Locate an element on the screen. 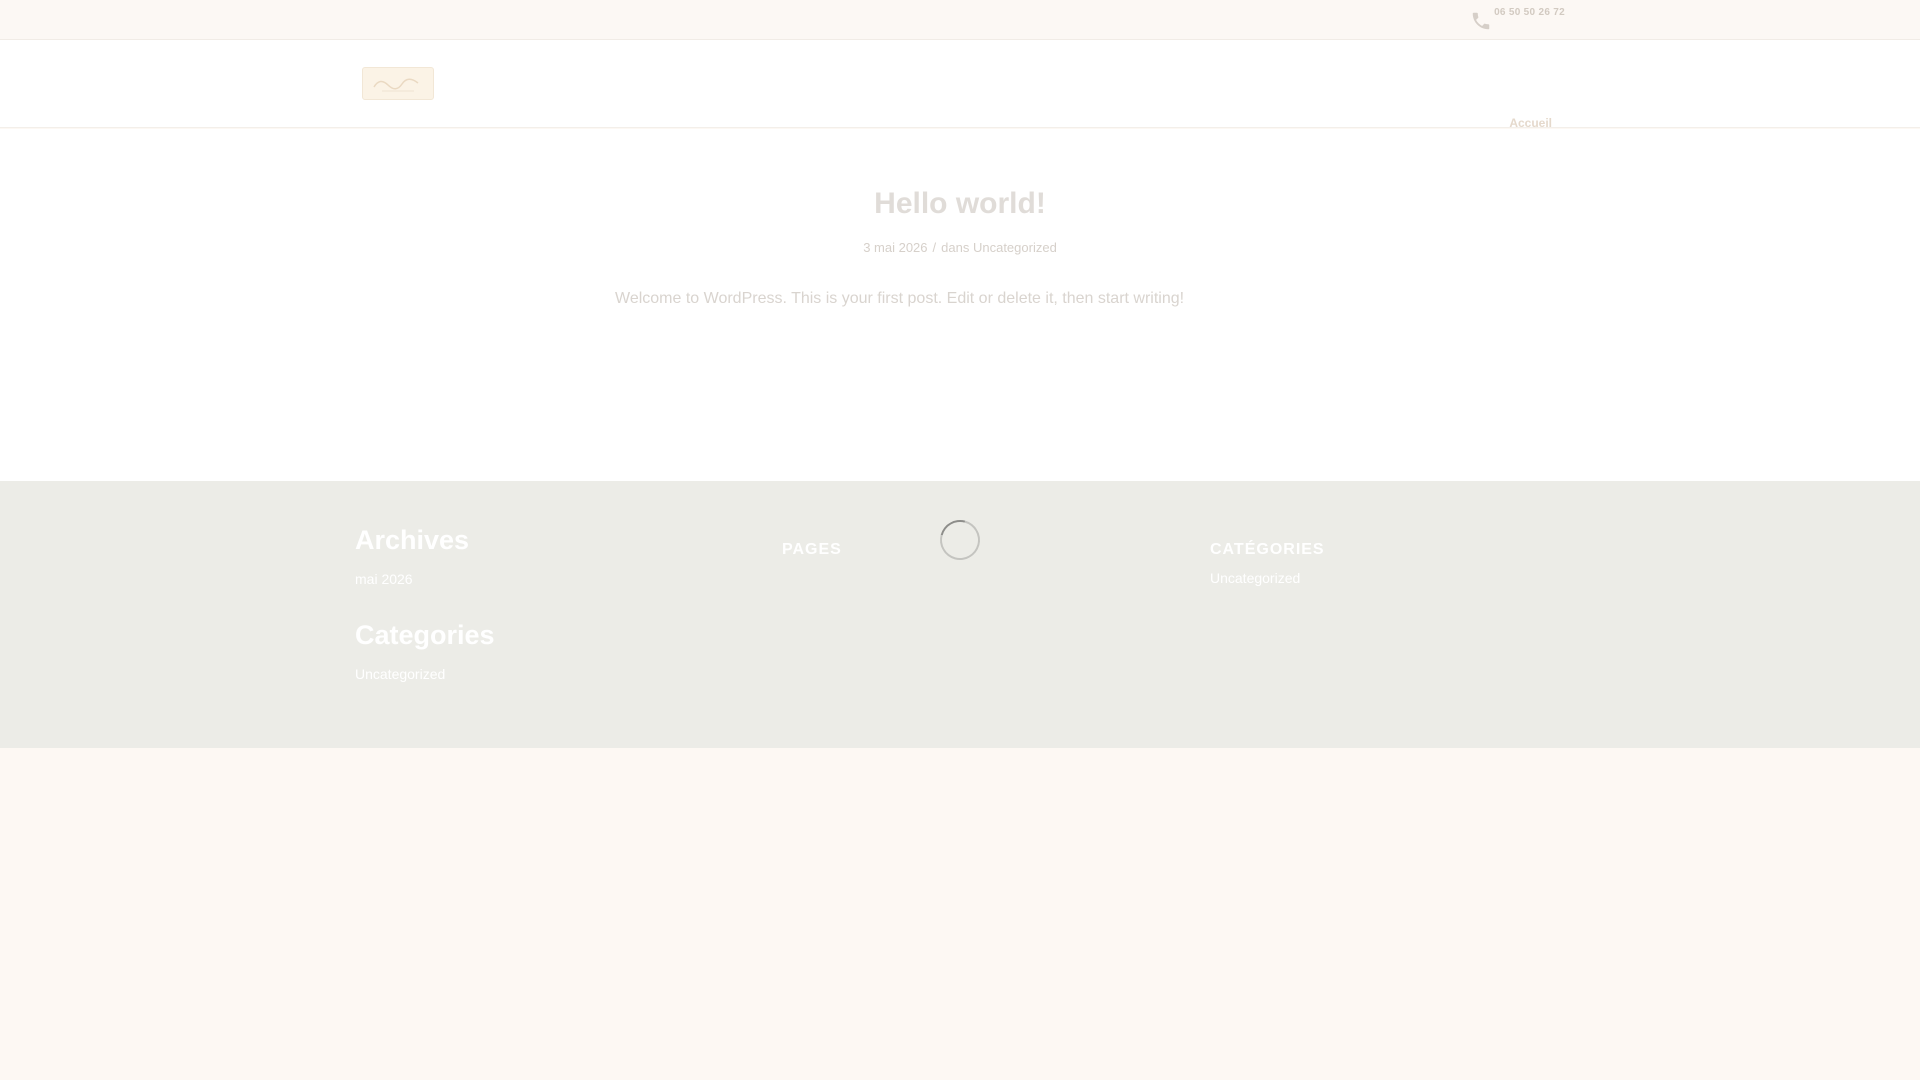 This screenshot has height=1080, width=1920. category-right-link: Uncategorized is located at coordinates (1255, 578).